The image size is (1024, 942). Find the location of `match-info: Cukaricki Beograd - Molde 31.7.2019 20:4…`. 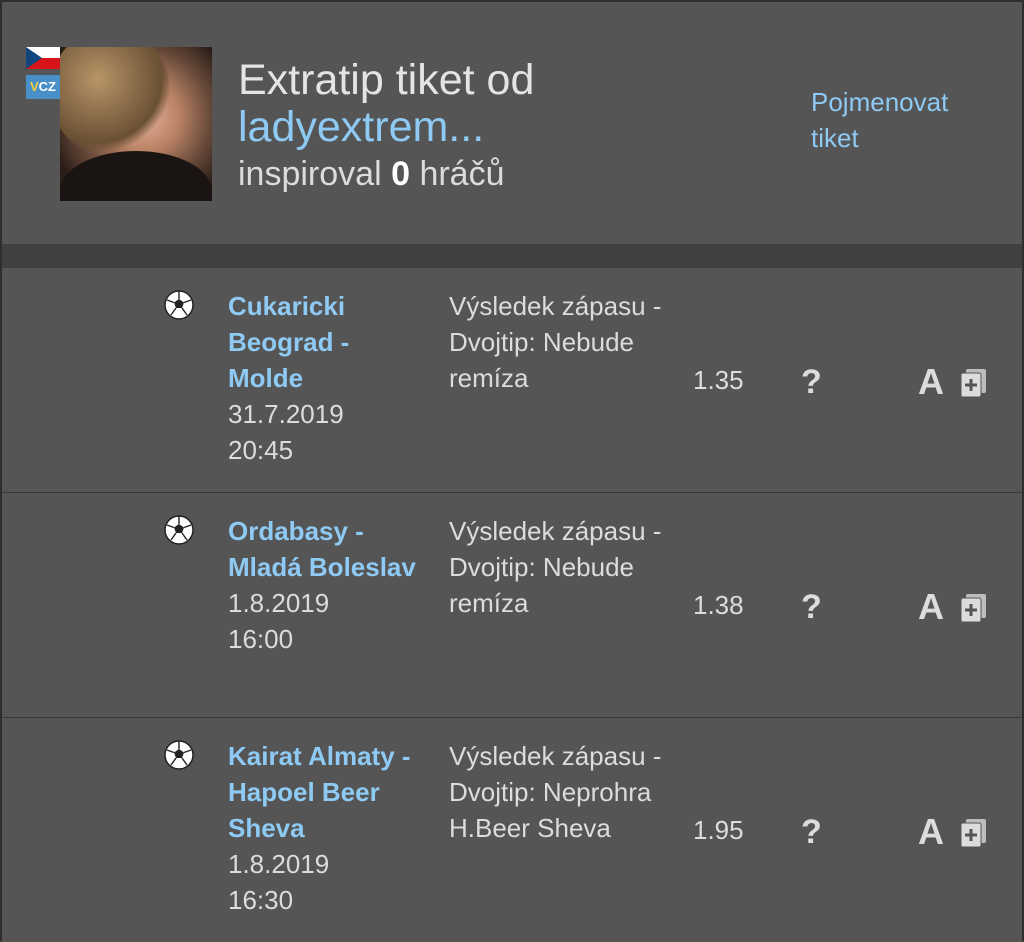

match-info: Cukaricki Beograd - Molde 31.7.2019 20:4… is located at coordinates (328, 378).